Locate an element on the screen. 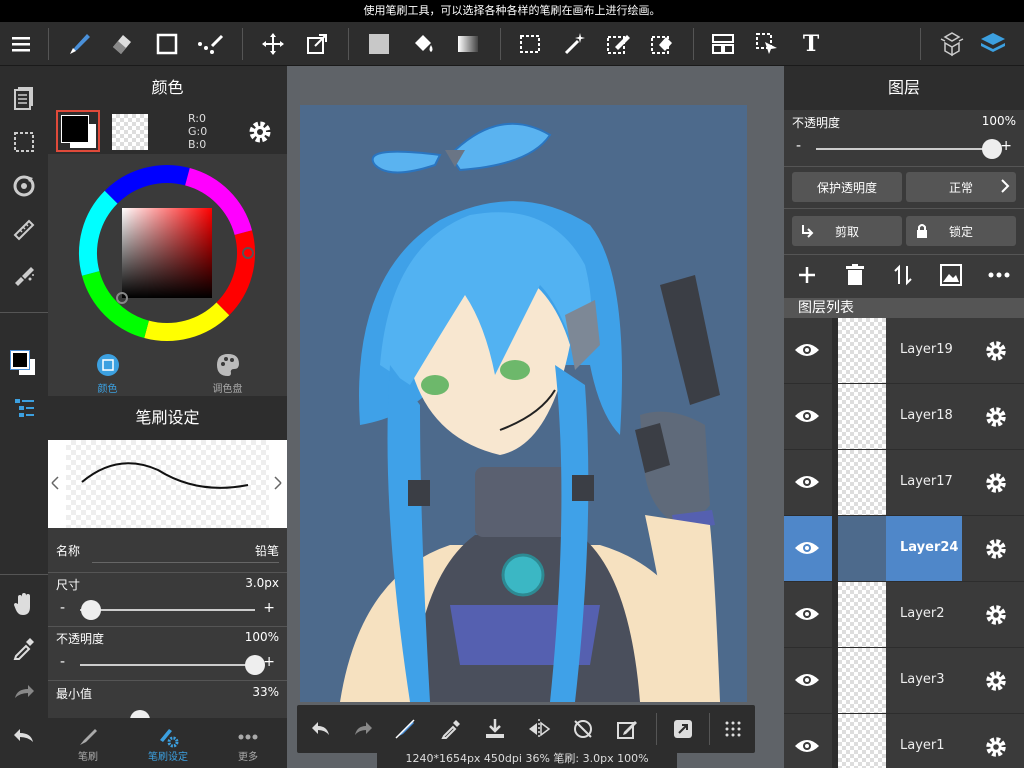  move-icon is located at coordinates (273, 44).